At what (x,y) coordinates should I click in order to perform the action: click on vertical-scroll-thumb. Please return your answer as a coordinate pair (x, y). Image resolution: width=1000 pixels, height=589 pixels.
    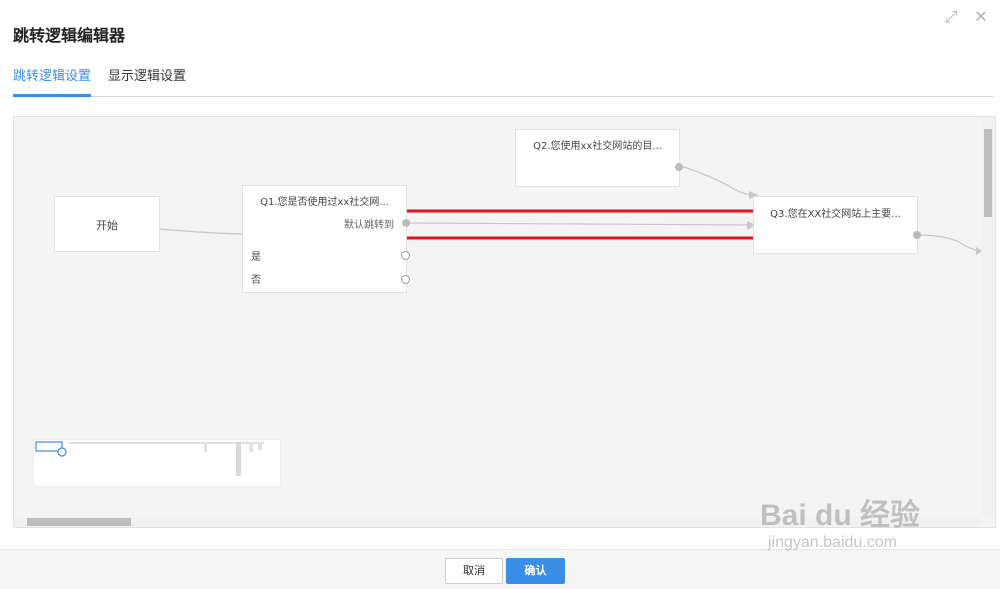
    Looking at the image, I should click on (988, 173).